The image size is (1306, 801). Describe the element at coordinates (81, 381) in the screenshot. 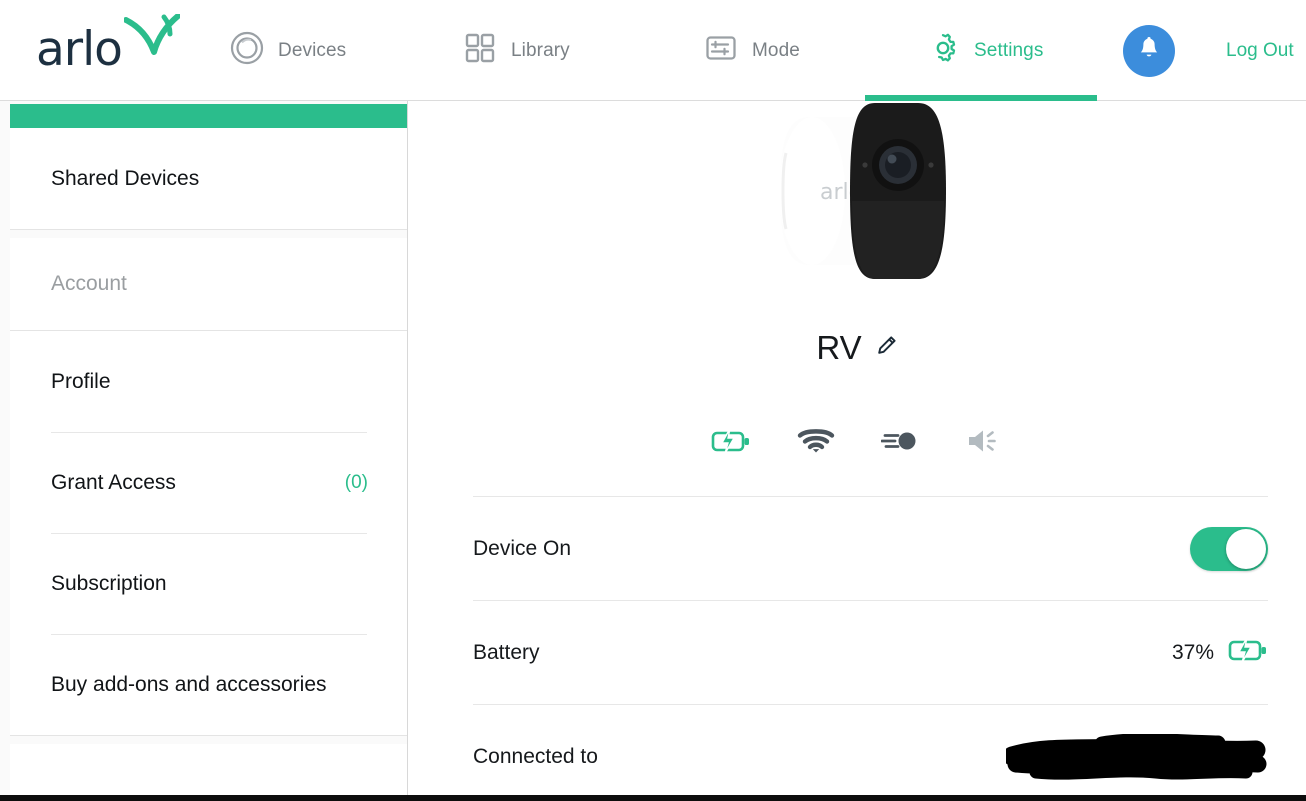

I see `sidebar-item-profile-label: Profile` at that location.